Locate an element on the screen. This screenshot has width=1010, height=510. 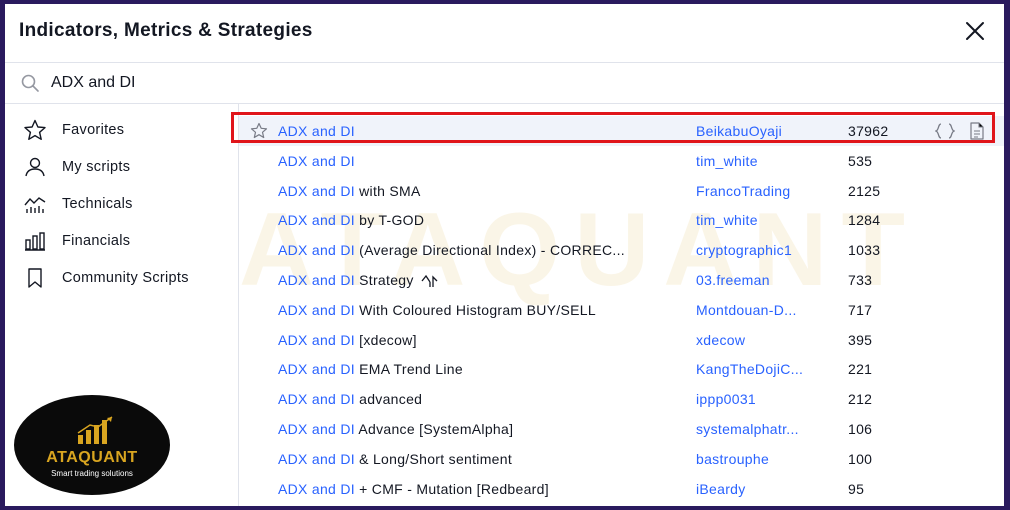
script-name-rest: by T-GOD is located at coordinates (389, 220).